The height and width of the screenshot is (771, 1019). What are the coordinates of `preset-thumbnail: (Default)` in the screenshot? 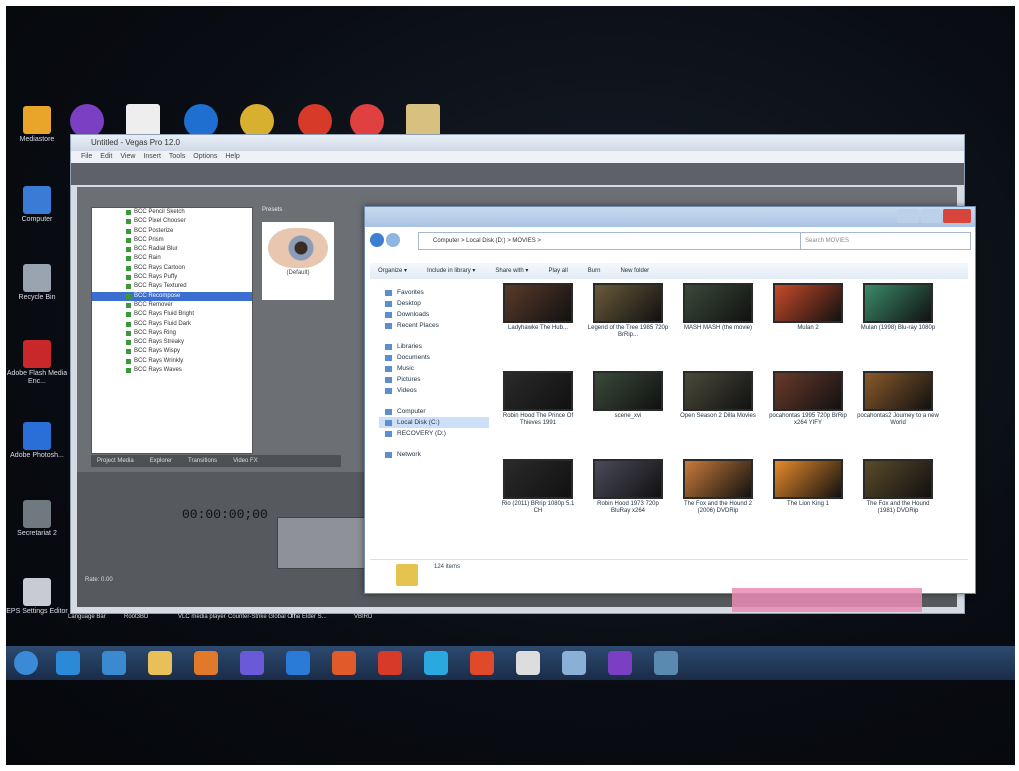 It's located at (298, 261).